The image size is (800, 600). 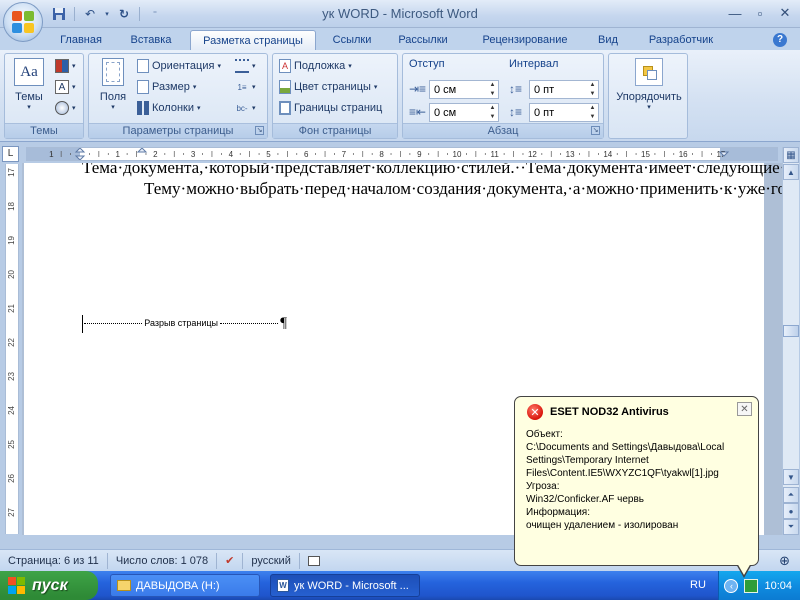 I want to click on group-label-themes: Темы, so click(x=44, y=130).